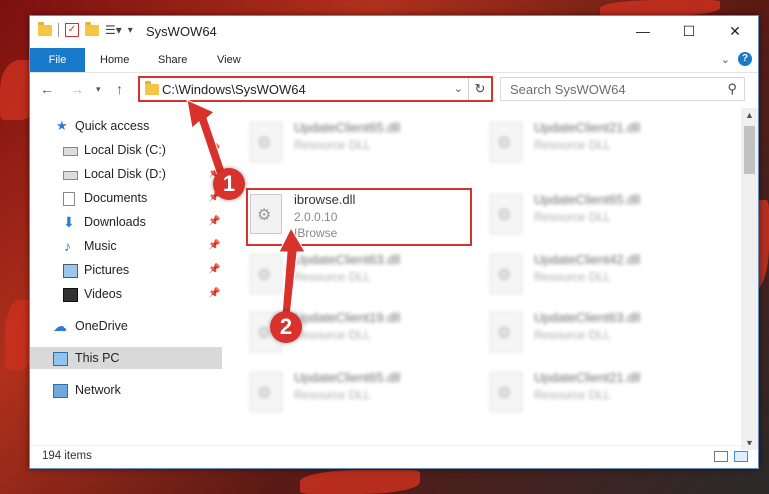 The image size is (769, 494). Describe the element at coordinates (70, 271) in the screenshot. I see `pictures-icon` at that location.